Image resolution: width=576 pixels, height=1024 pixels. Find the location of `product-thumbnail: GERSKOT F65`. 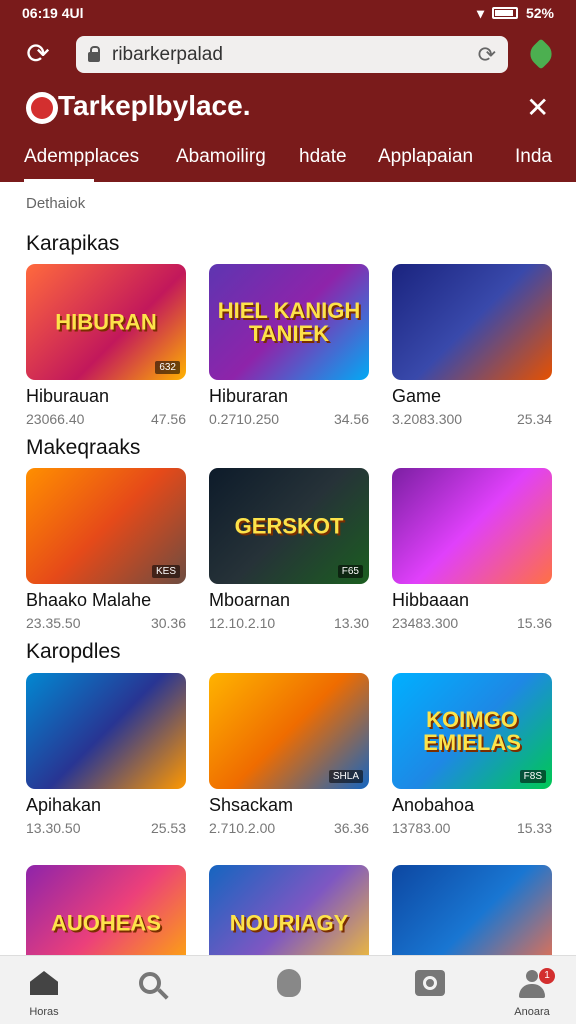

product-thumbnail: GERSKOT F65 is located at coordinates (289, 526).